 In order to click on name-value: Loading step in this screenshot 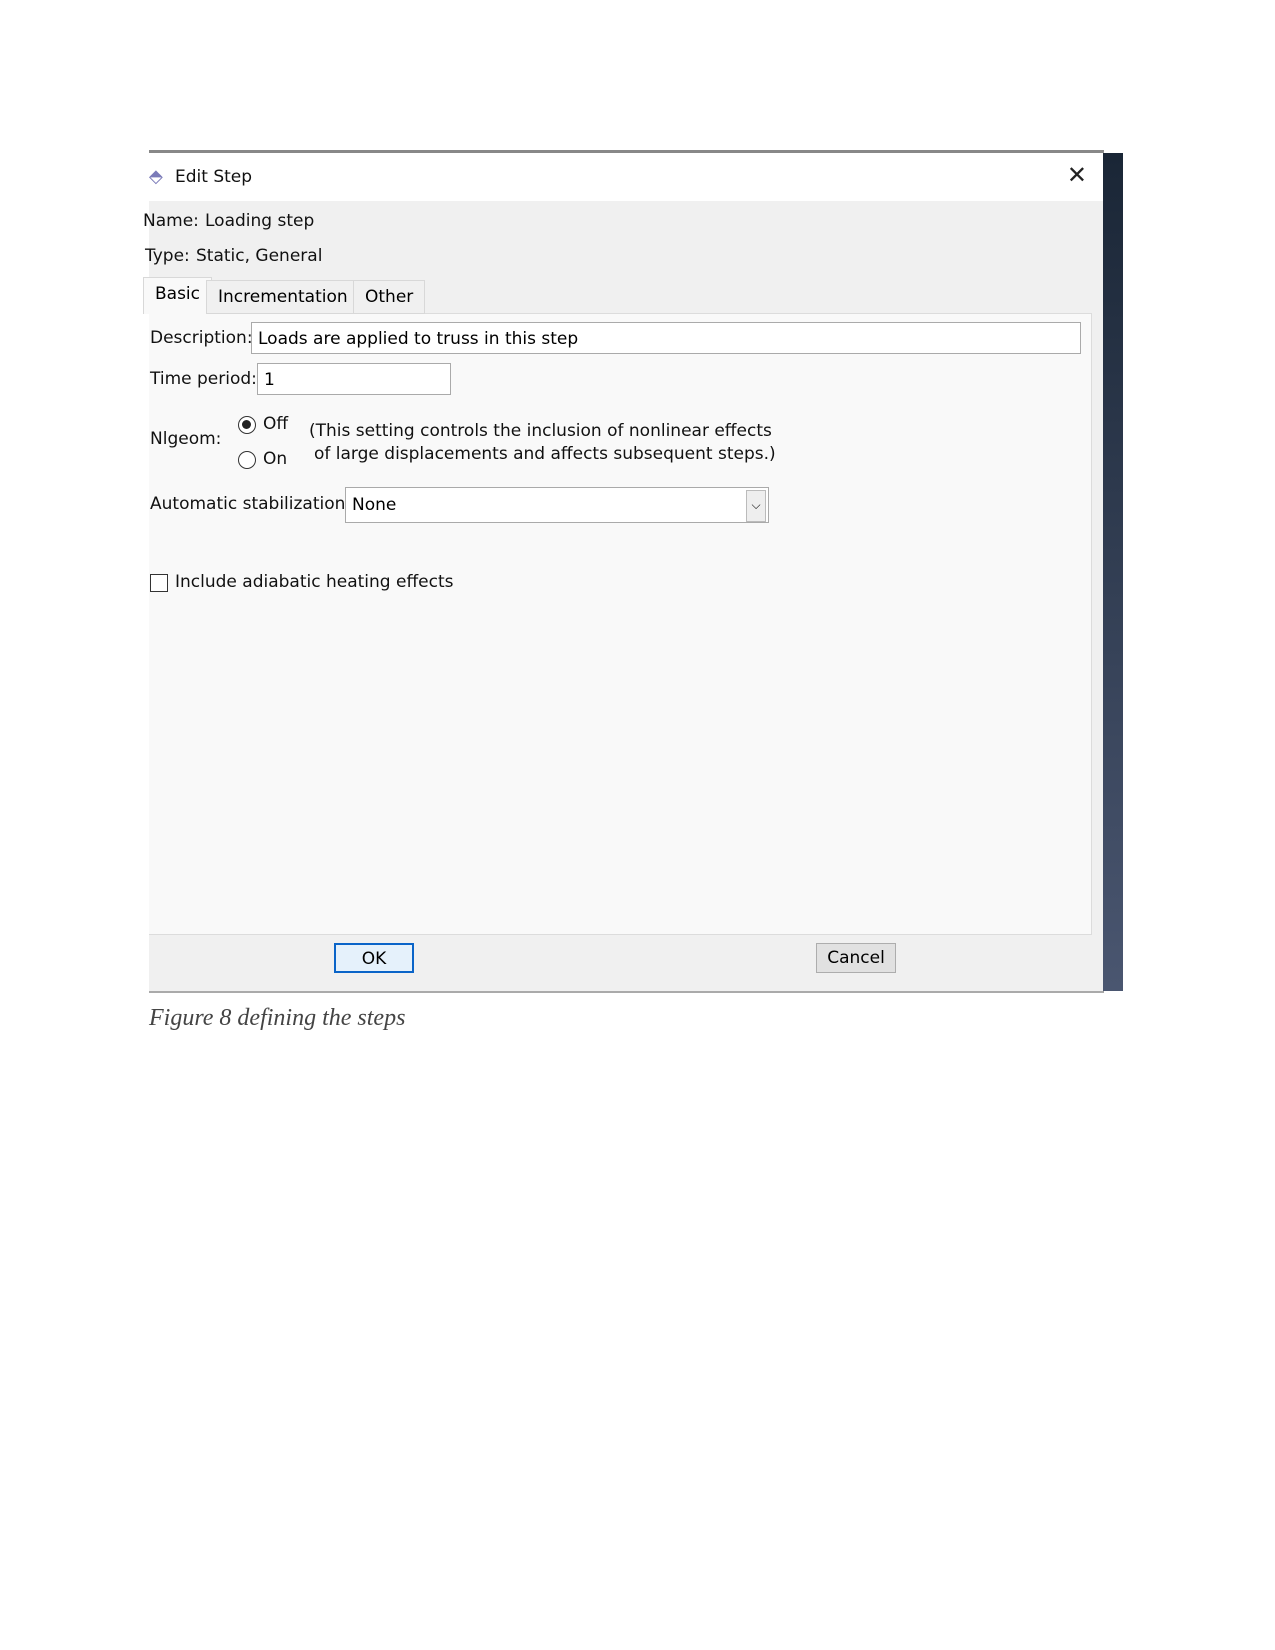, I will do `click(260, 221)`.